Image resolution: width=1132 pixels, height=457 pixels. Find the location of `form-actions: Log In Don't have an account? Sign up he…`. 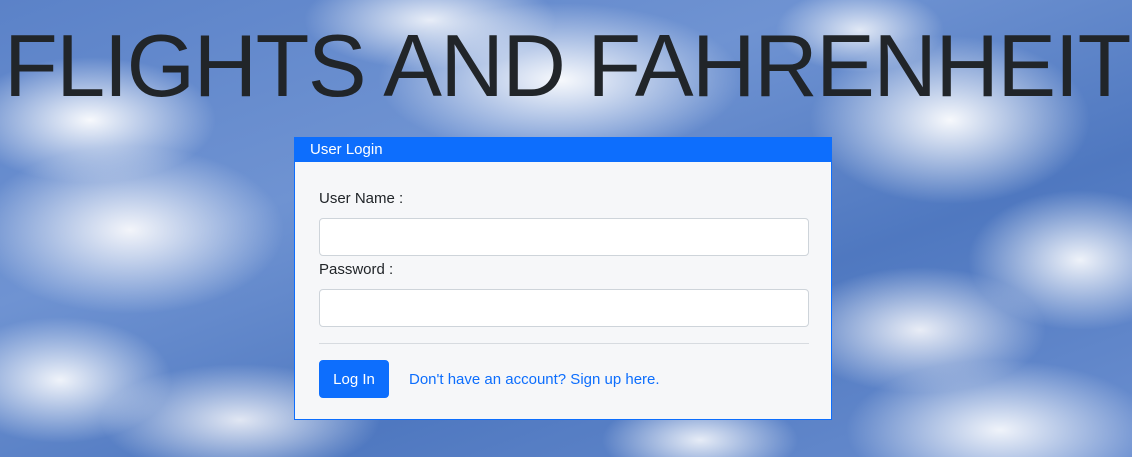

form-actions: Log In Don't have an account? Sign up he… is located at coordinates (563, 379).